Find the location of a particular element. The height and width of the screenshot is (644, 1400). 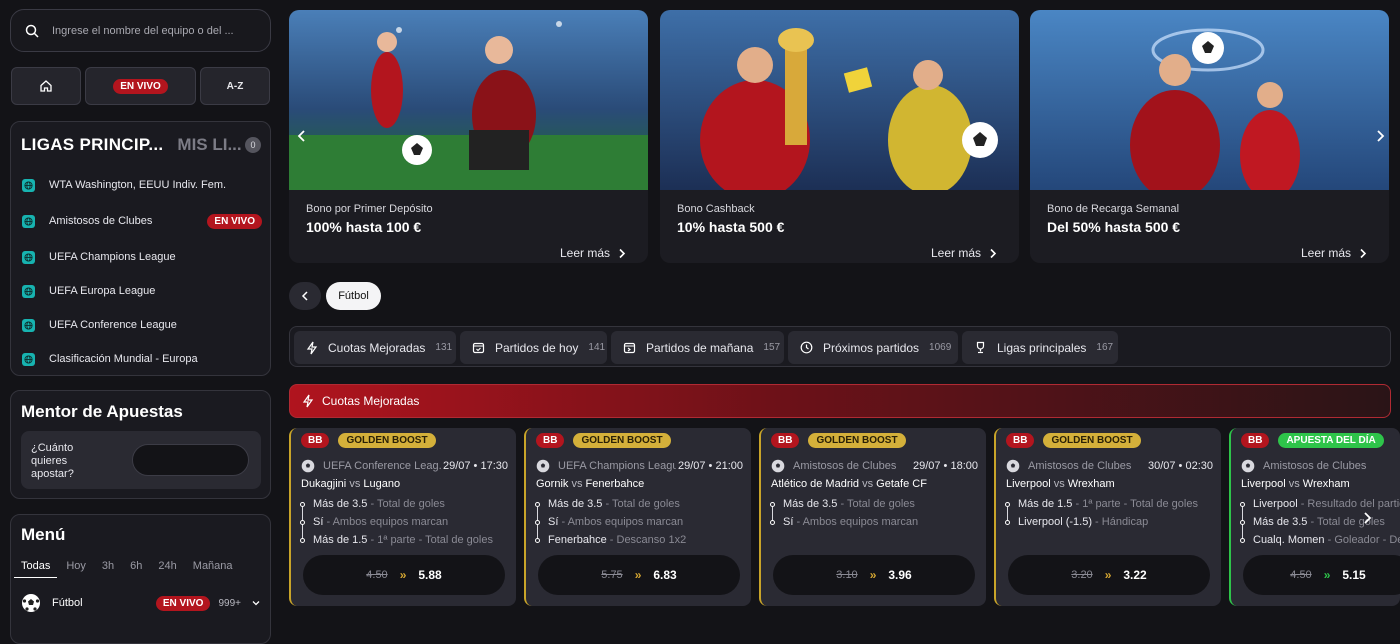

chevron-down-icon is located at coordinates (256, 603).